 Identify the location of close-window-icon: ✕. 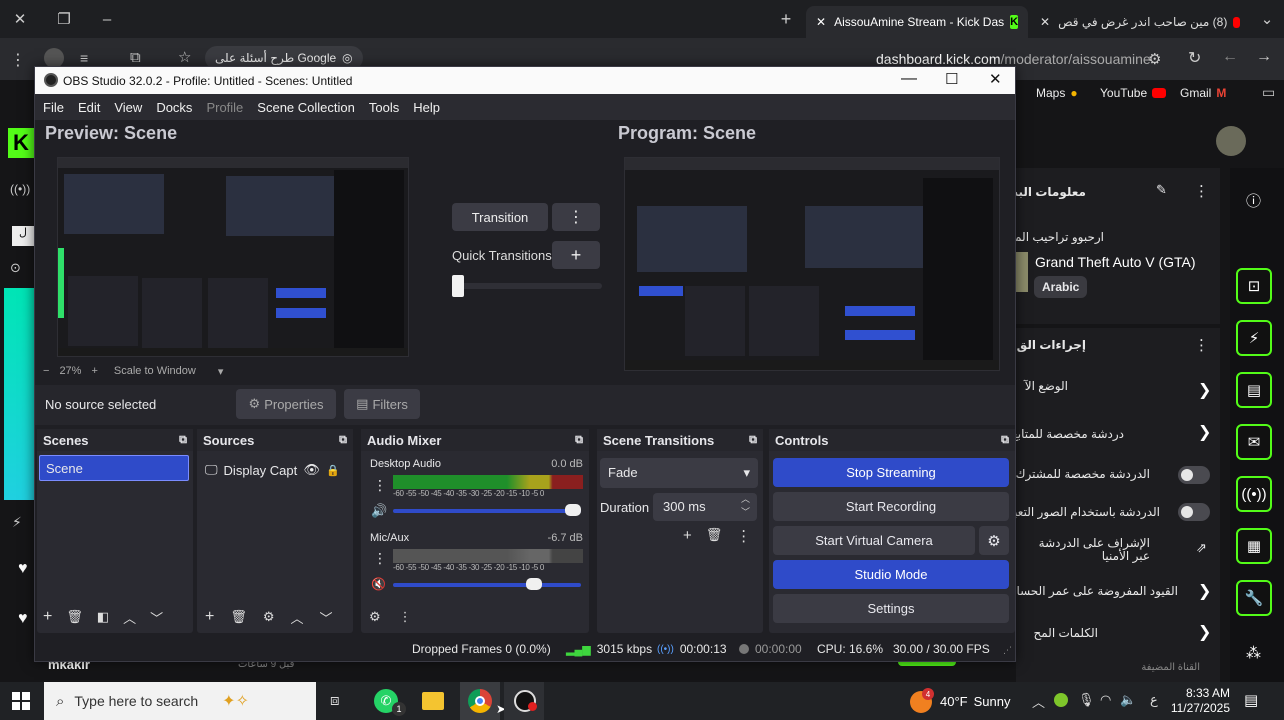
(20, 19).